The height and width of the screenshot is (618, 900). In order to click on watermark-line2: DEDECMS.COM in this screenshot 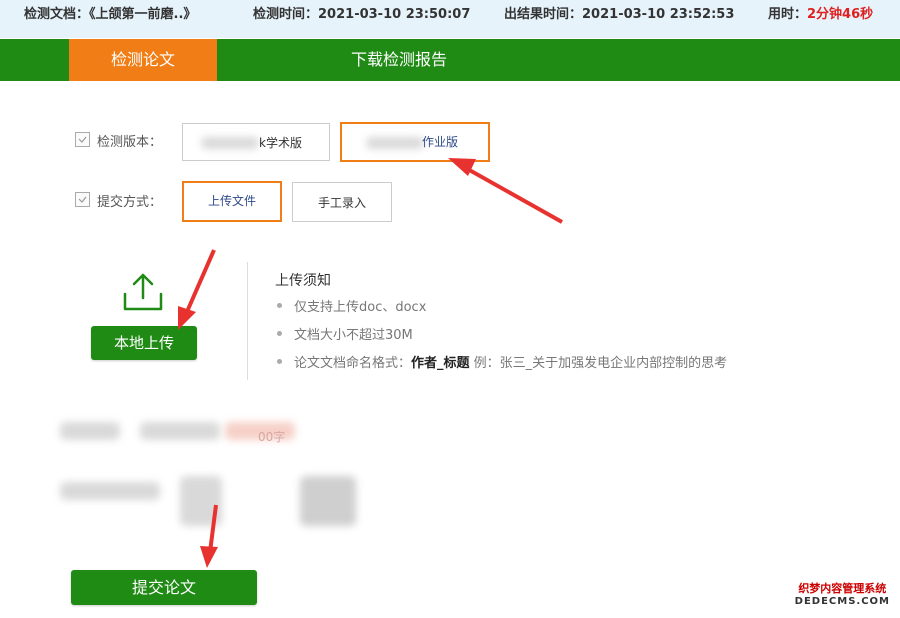, I will do `click(842, 601)`.